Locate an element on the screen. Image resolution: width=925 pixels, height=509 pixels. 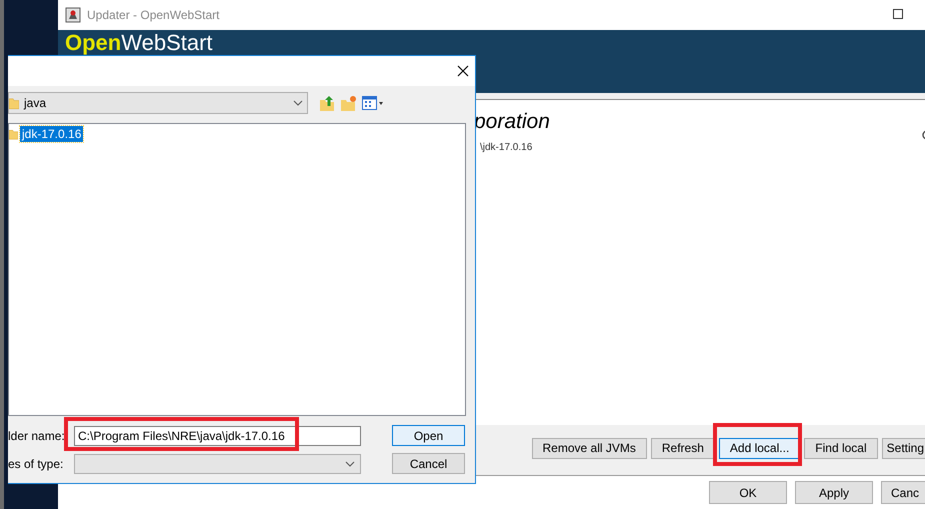
action-button: Refresh is located at coordinates (682, 448).